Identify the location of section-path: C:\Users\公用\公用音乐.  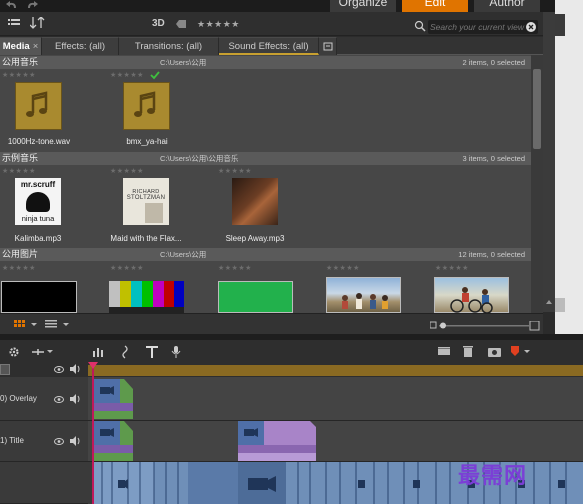
(199, 158).